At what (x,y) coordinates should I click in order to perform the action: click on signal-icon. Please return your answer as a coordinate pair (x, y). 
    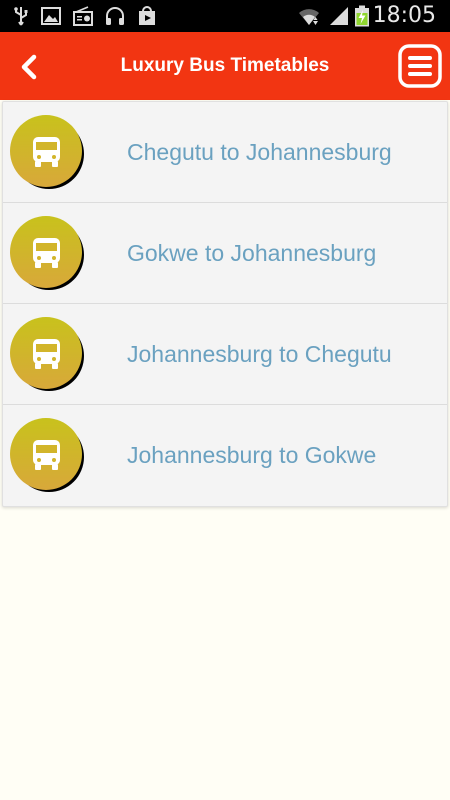
    Looking at the image, I should click on (339, 16).